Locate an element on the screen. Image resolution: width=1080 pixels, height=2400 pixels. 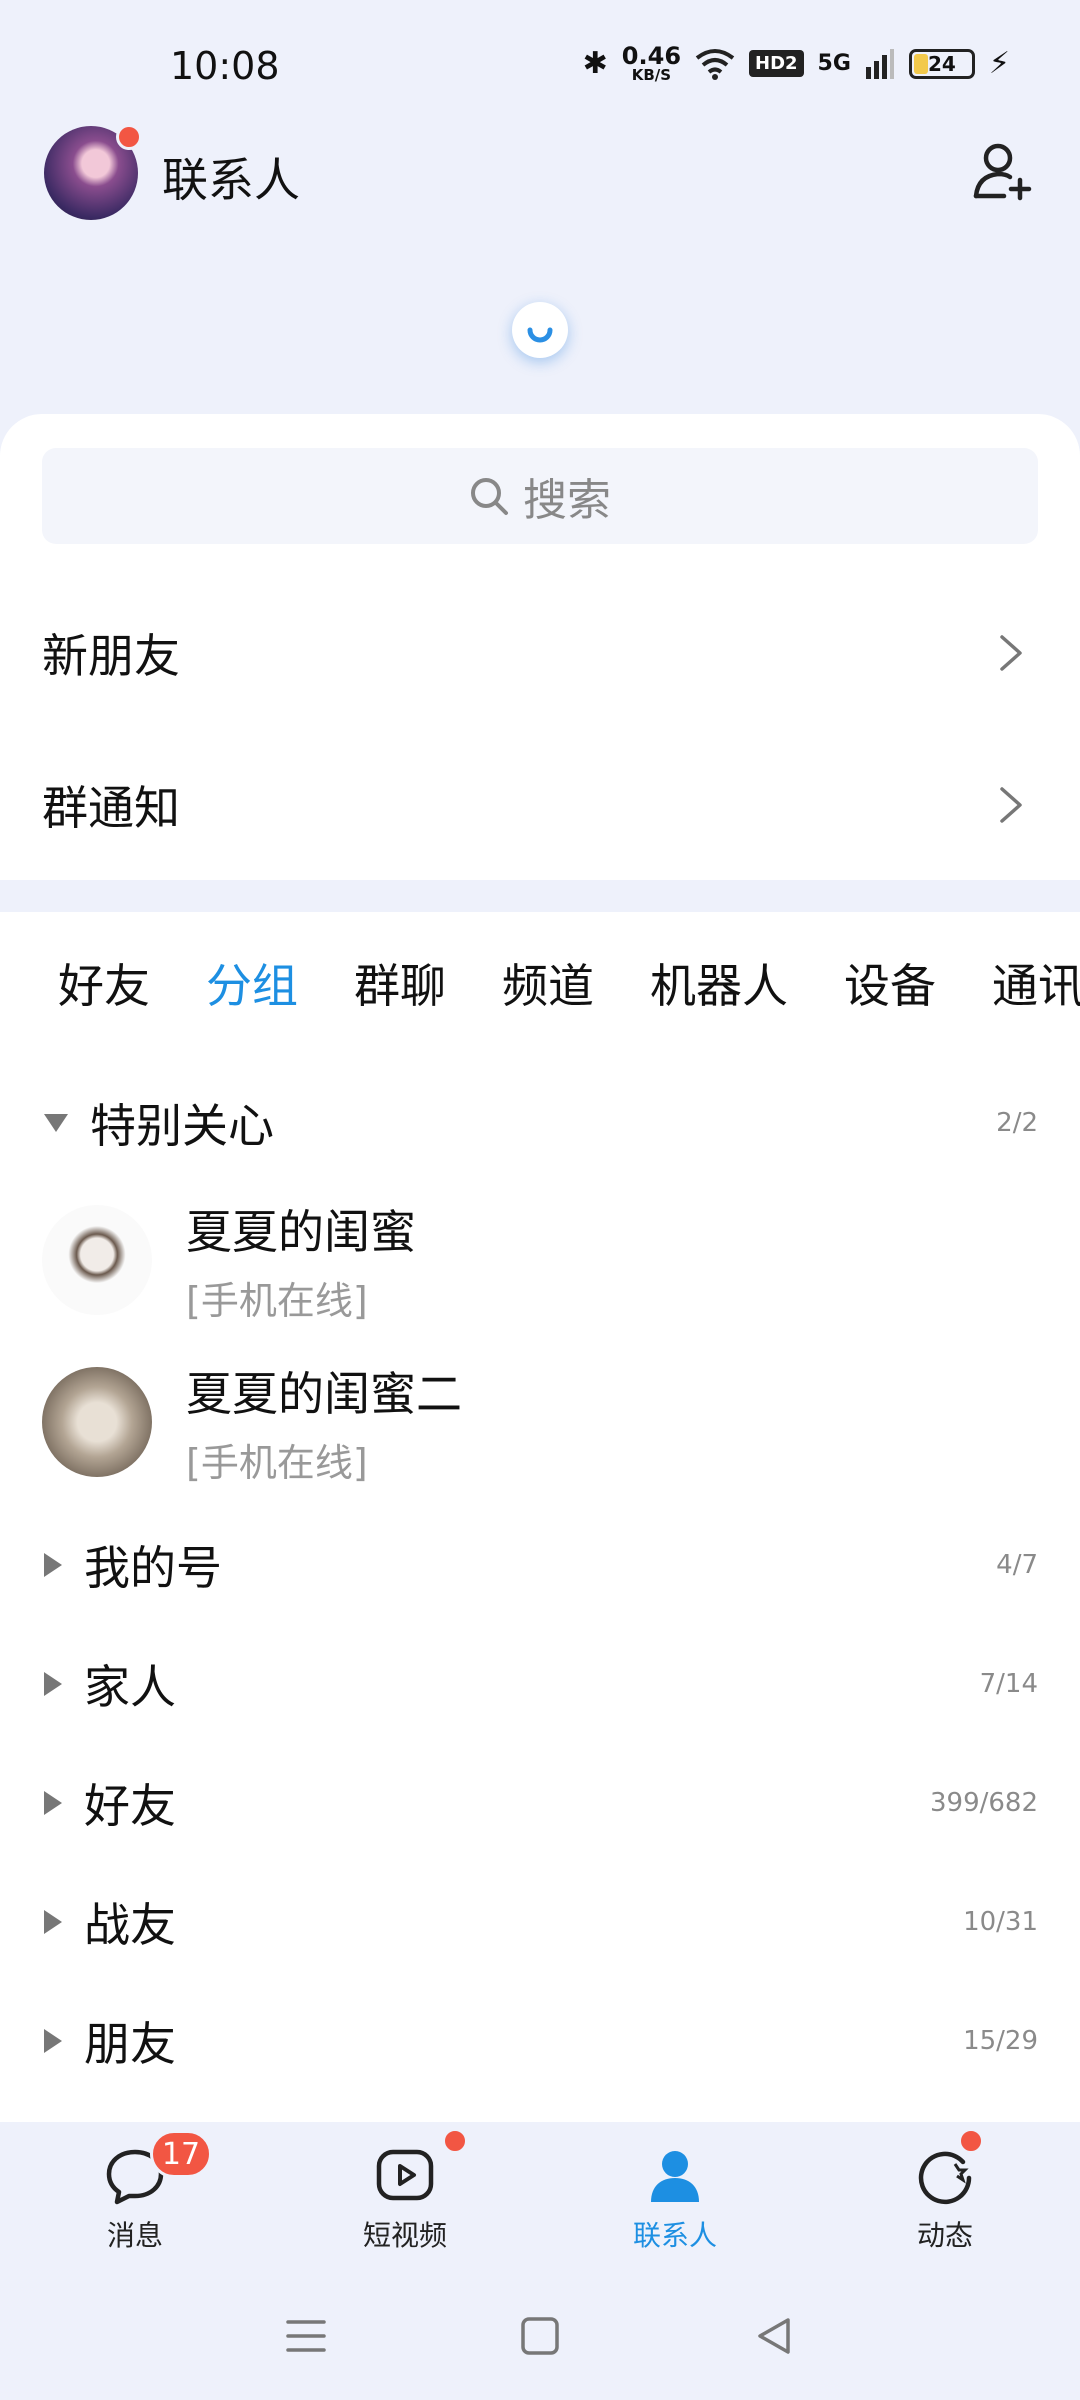
bottom-nav: 消息 17 短视频 联系人 动态 is located at coordinates (540, 2197).